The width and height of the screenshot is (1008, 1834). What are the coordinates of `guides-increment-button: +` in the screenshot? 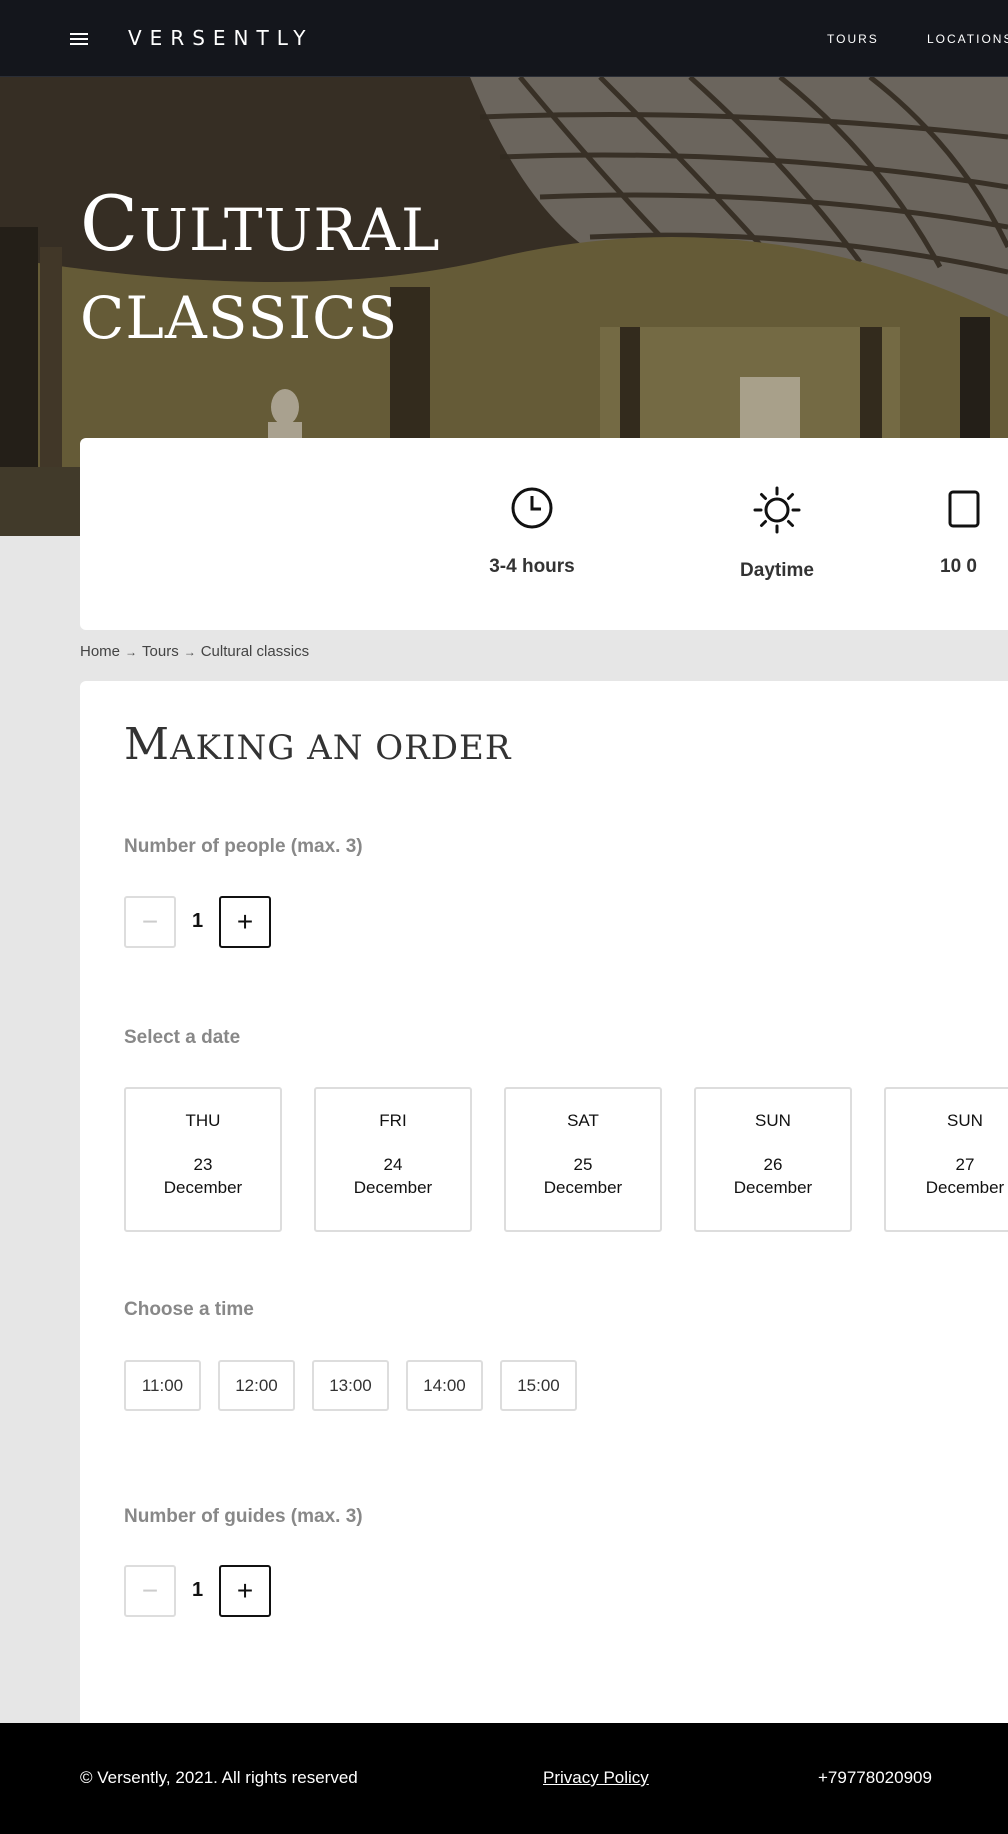 It's located at (245, 1591).